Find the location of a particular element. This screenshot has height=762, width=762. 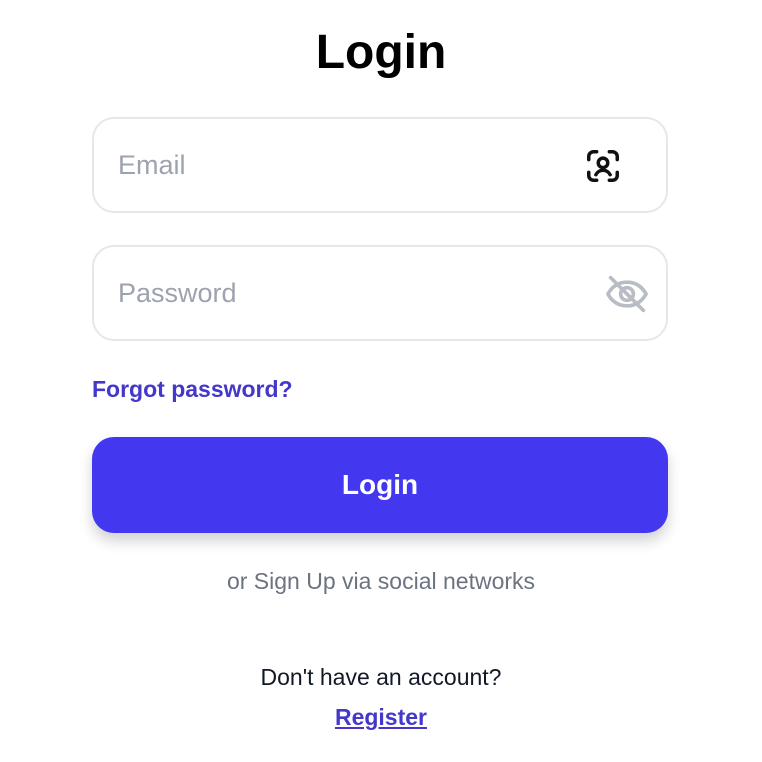

eye-off-icon is located at coordinates (627, 294).